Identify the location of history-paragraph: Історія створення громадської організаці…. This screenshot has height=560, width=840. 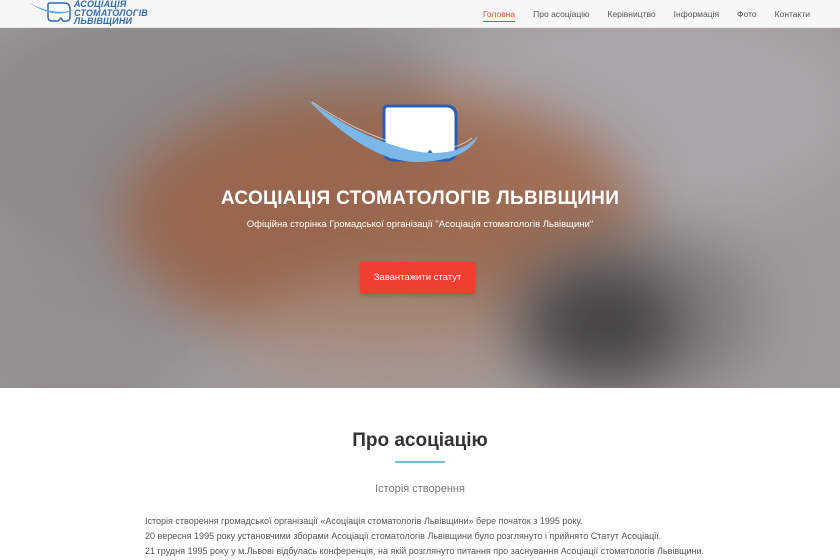
(364, 521).